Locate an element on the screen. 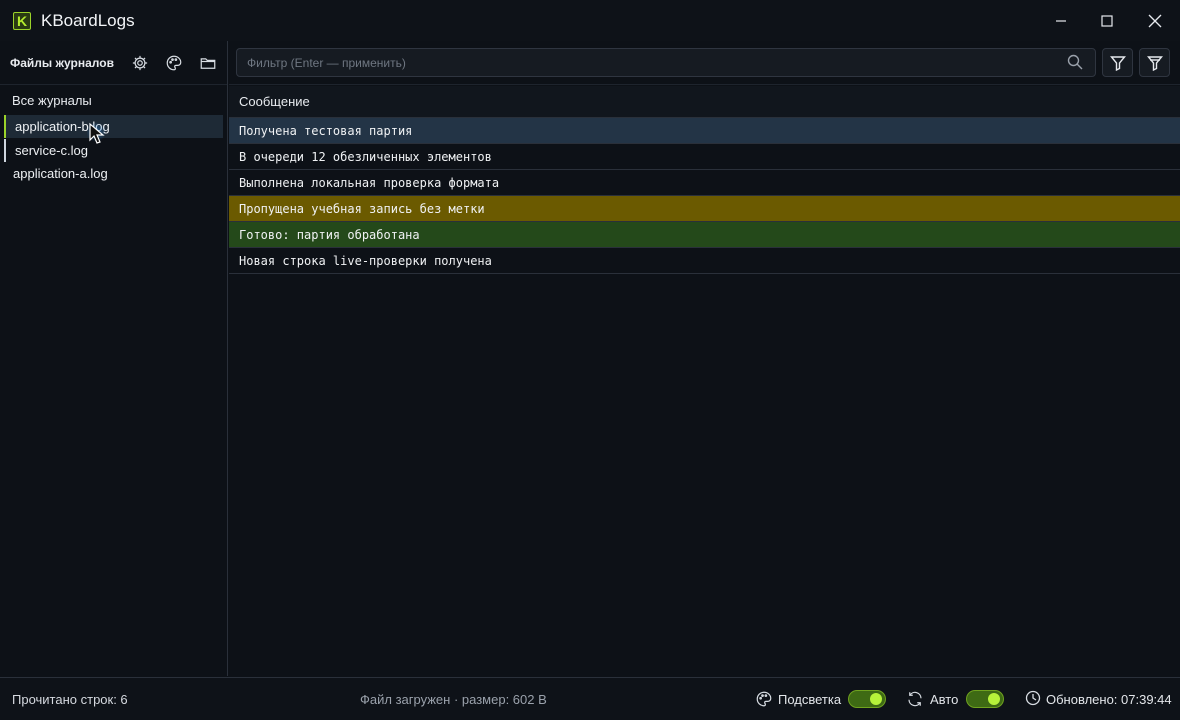 The width and height of the screenshot is (1180, 720). table-row: Пропущена учебная запись без метки is located at coordinates (704, 209).